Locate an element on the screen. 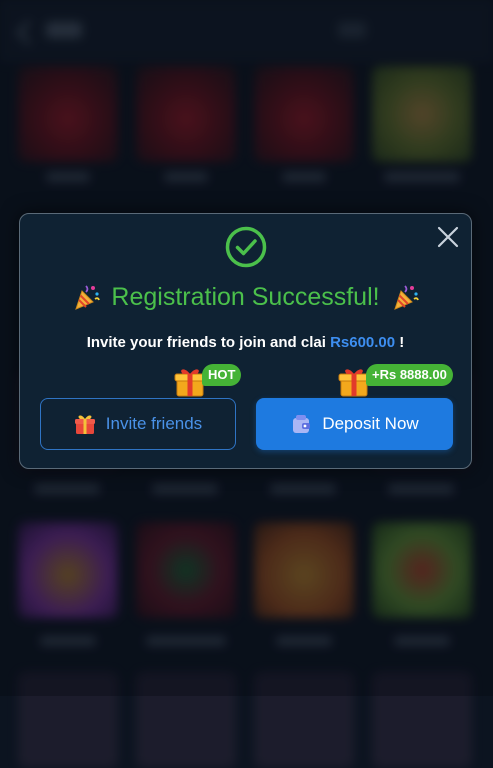 The height and width of the screenshot is (768, 493). invite-friends-label: Invite friends is located at coordinates (154, 423).